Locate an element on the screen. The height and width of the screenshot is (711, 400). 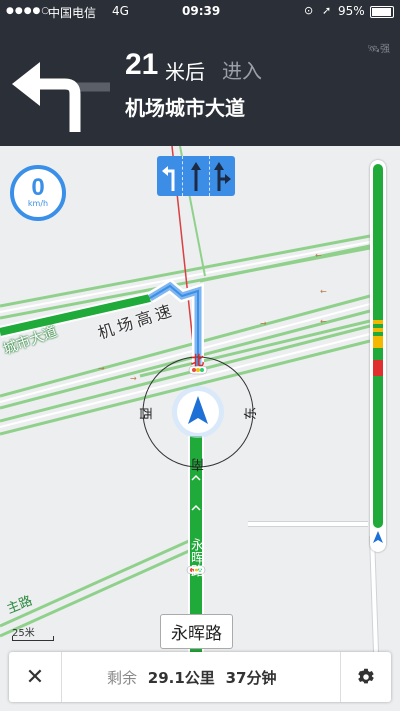
status-bar: ●●●●○ 中国电信 4G 09:39 ⊙ ➚ 95% is located at coordinates (200, 11).